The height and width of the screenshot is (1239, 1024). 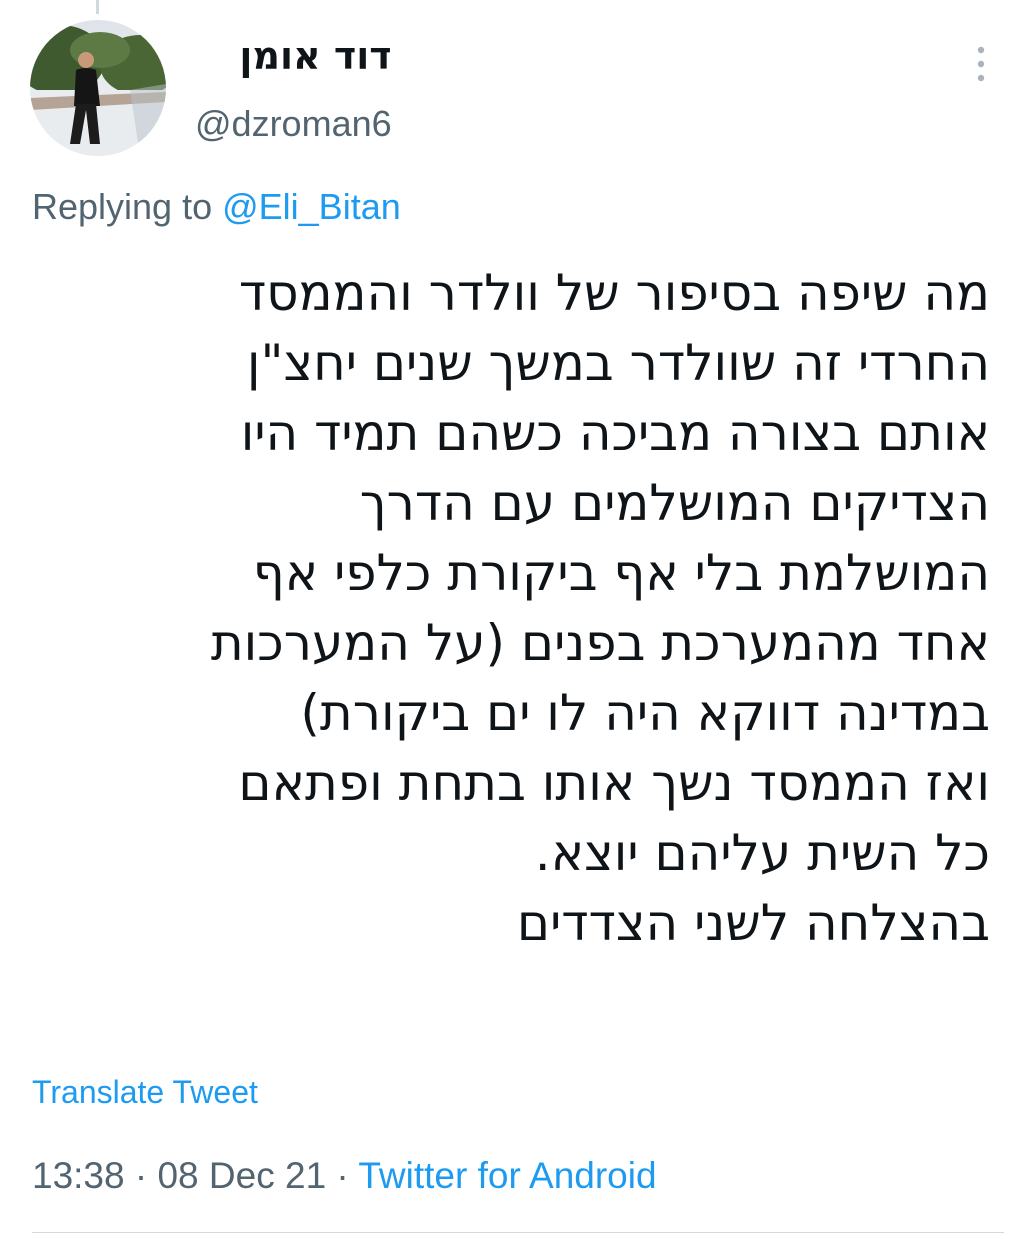 I want to click on avatar-photo, so click(x=98, y=88).